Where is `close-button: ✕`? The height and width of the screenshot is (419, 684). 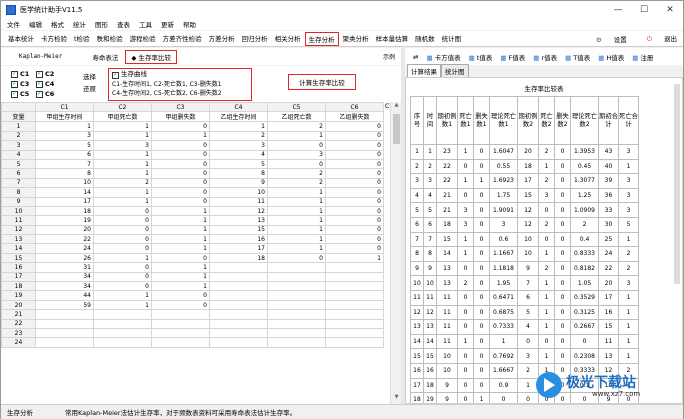 close-button: ✕ is located at coordinates (670, 9).